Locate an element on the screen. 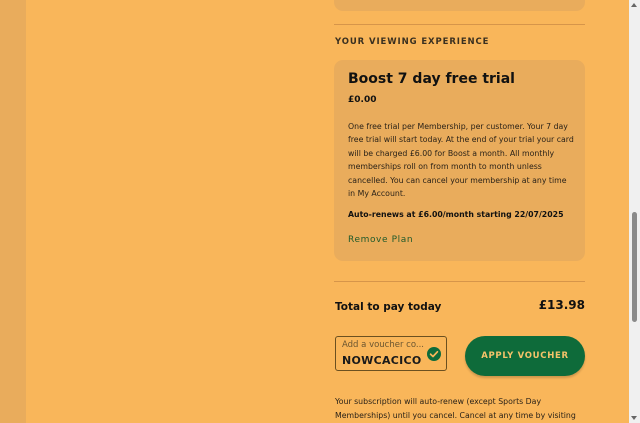  divider-top is located at coordinates (459, 24).